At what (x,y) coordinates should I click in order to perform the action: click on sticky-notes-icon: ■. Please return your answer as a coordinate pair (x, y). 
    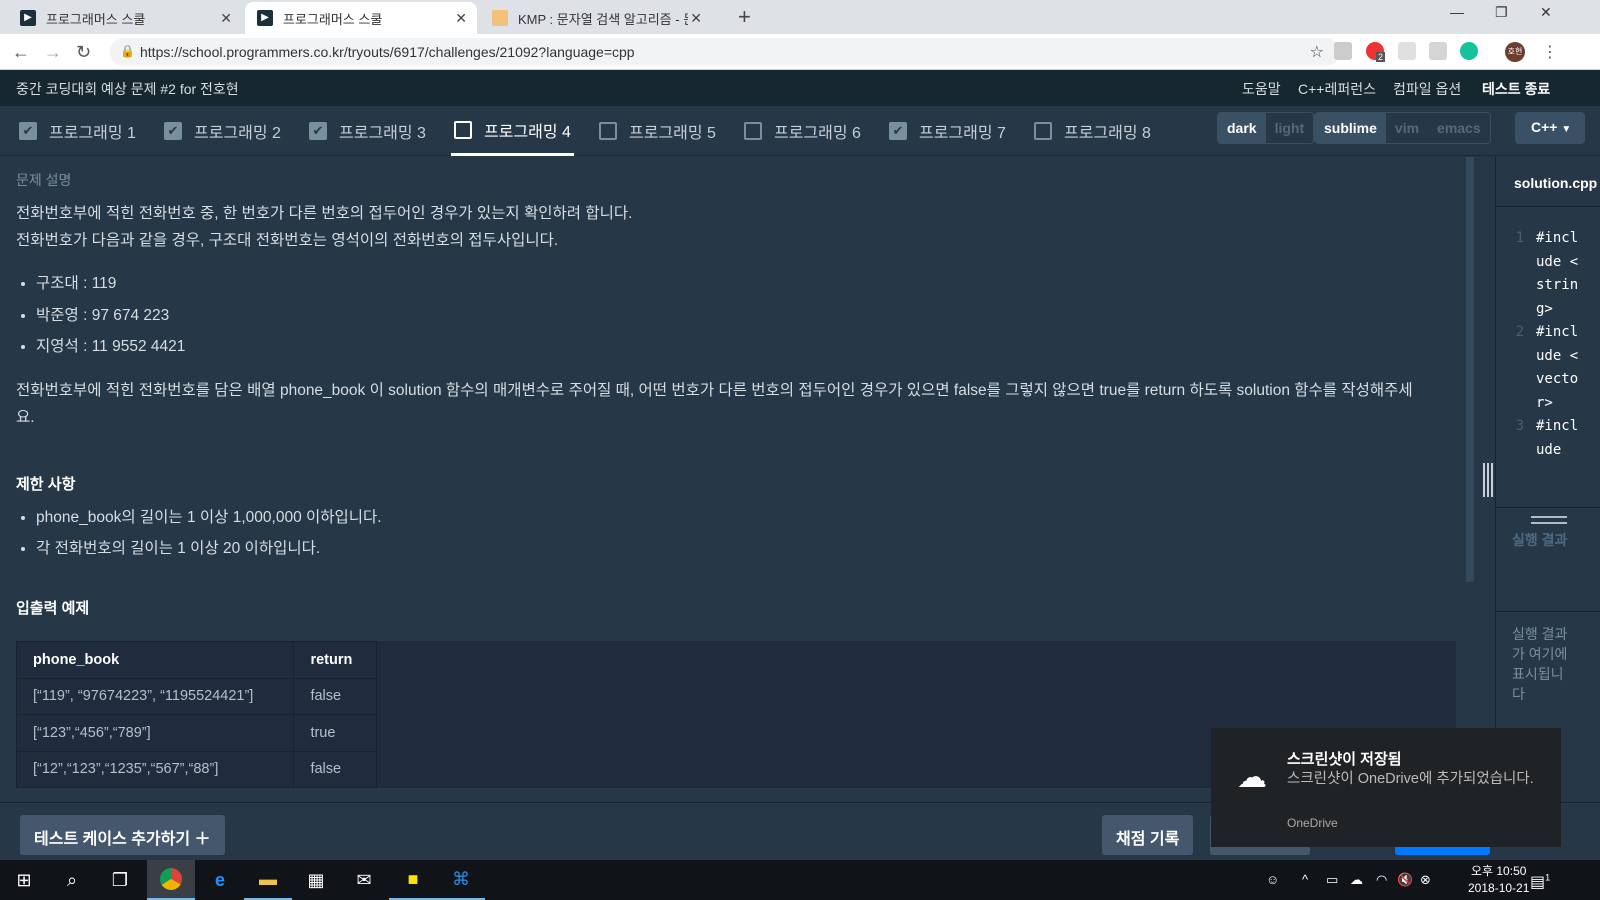
    Looking at the image, I should click on (413, 880).